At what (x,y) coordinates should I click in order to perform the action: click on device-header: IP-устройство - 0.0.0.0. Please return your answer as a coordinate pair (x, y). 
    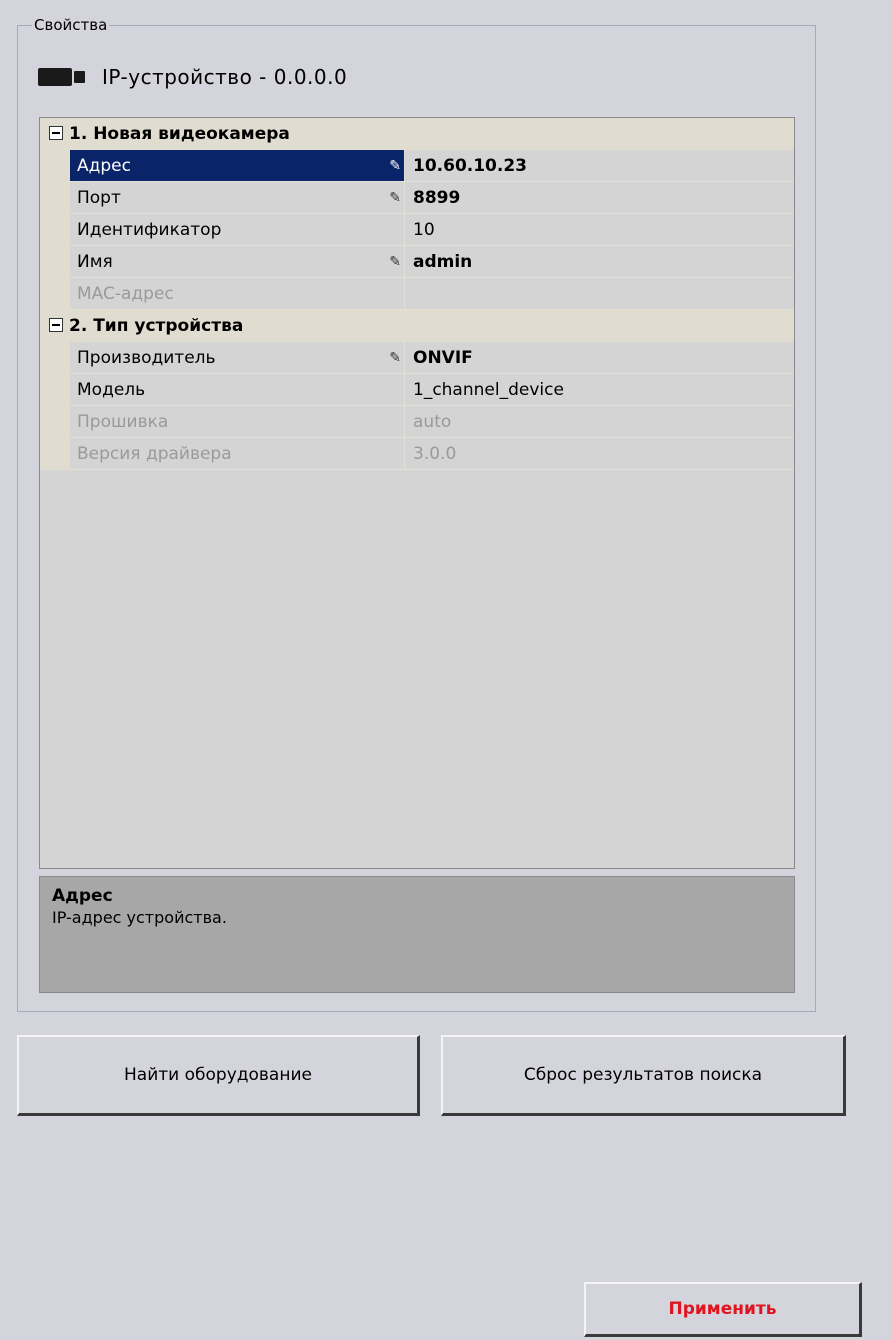
    Looking at the image, I should click on (192, 77).